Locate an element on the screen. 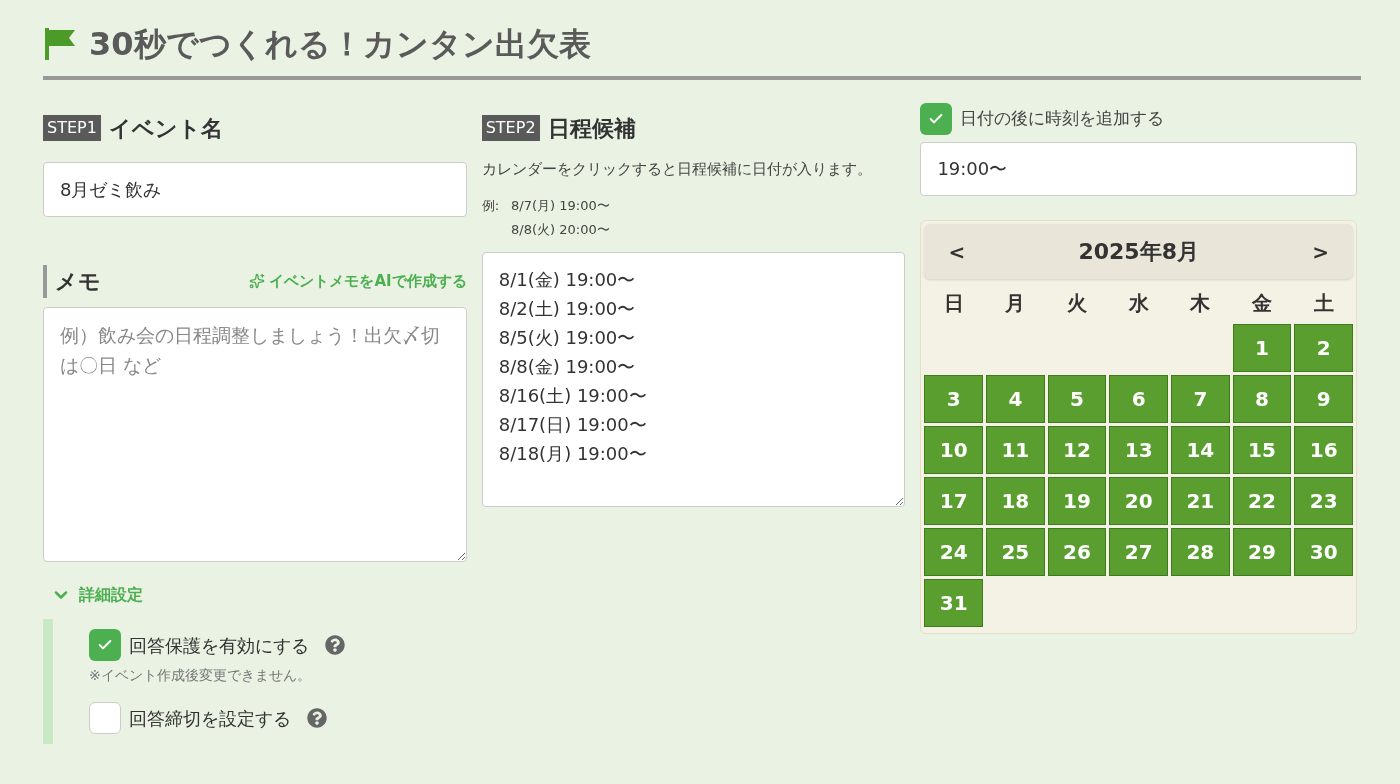 The image size is (1400, 784). calendar-day: 29 is located at coordinates (1262, 552).